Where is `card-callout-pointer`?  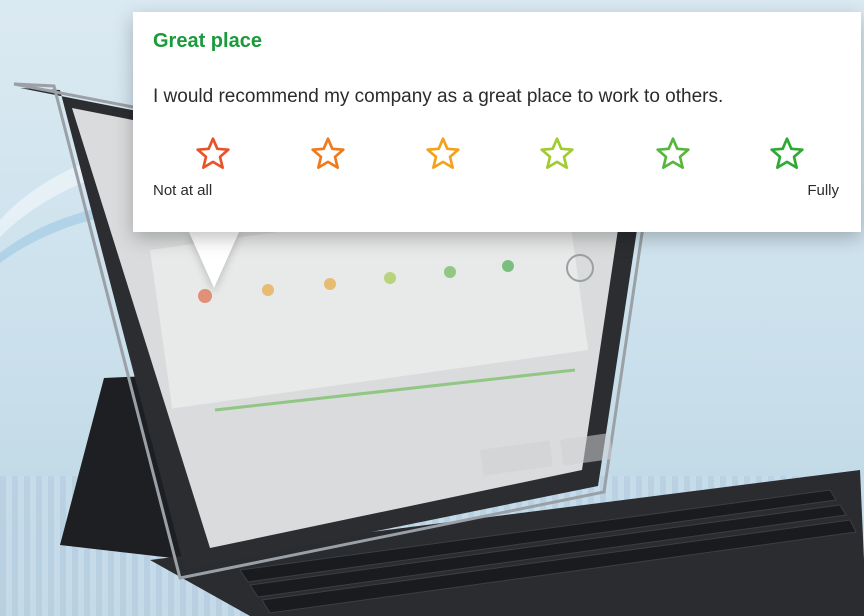
card-callout-pointer is located at coordinates (214, 259).